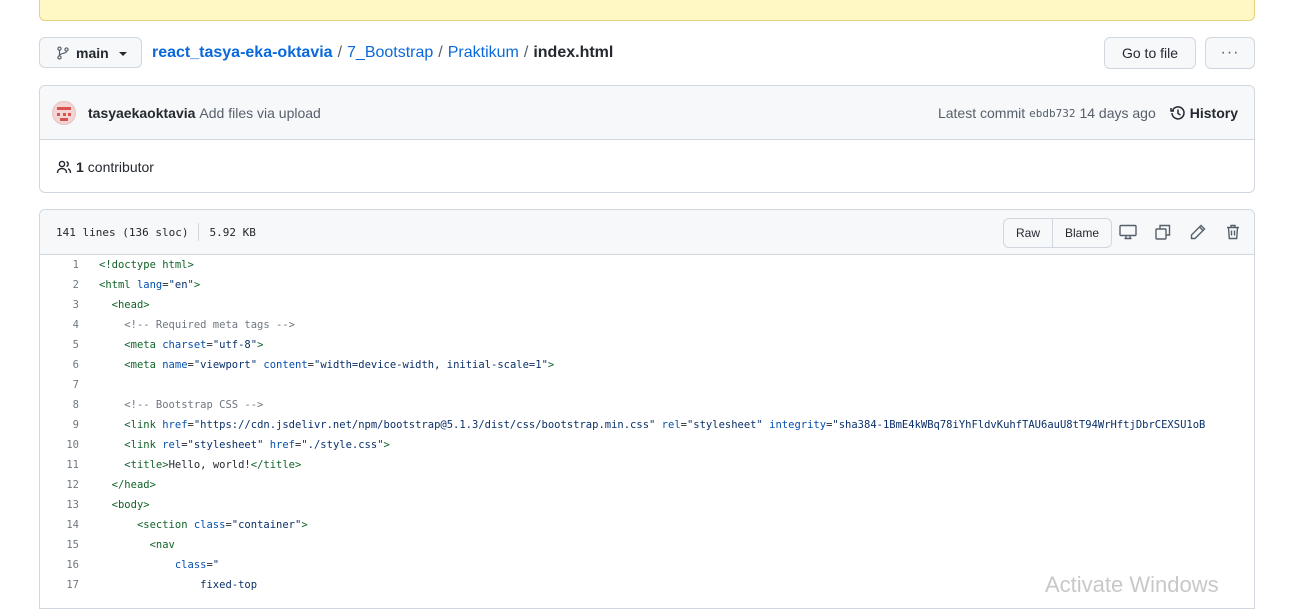  Describe the element at coordinates (1213, 113) in the screenshot. I see `history-label: History` at that location.